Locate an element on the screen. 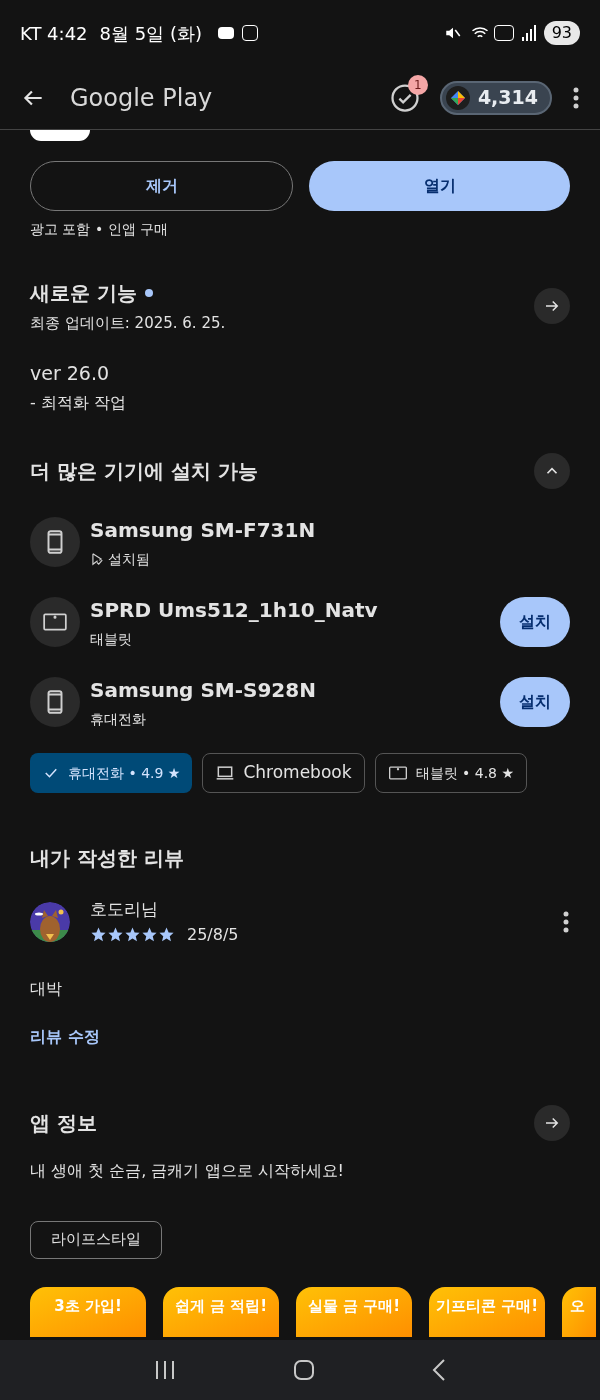 The image size is (600, 1400). notification-badge: 1 is located at coordinates (417, 84).